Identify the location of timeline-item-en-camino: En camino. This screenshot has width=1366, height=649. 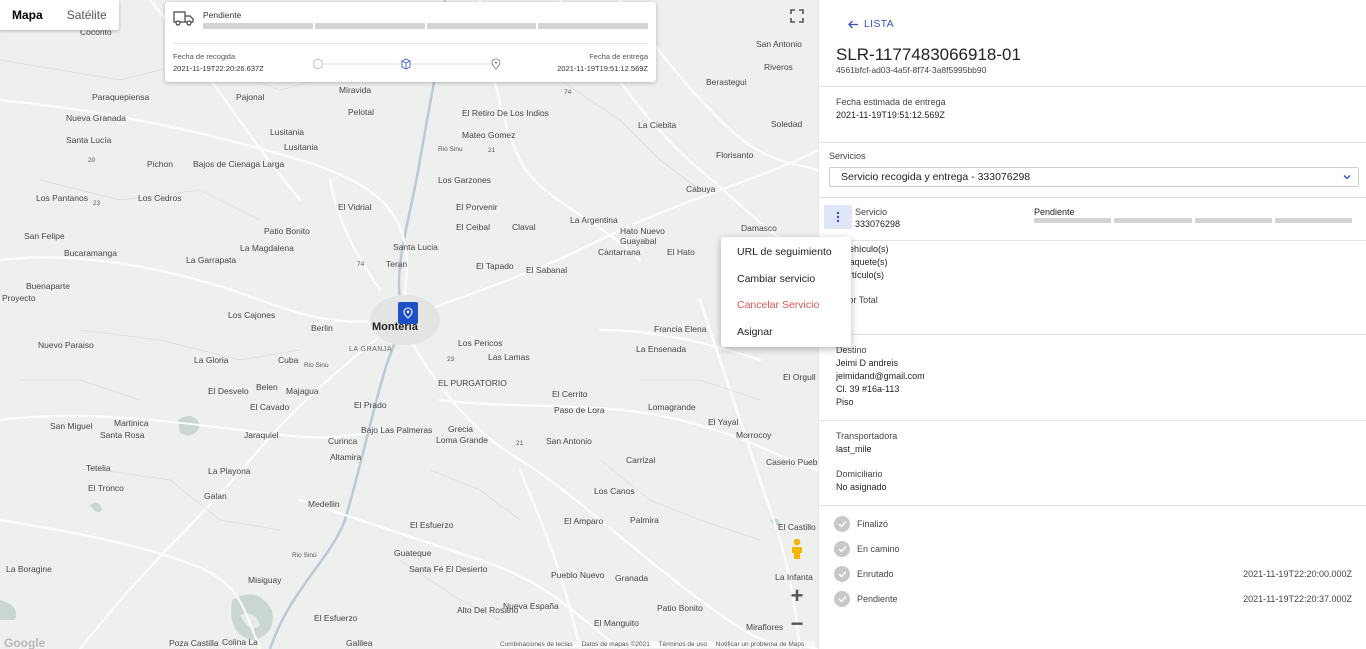
(1093, 549).